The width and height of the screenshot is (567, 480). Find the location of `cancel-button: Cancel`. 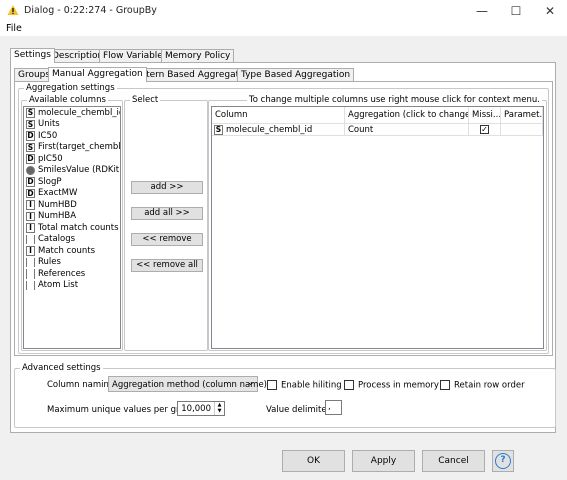

cancel-button: Cancel is located at coordinates (453, 461).